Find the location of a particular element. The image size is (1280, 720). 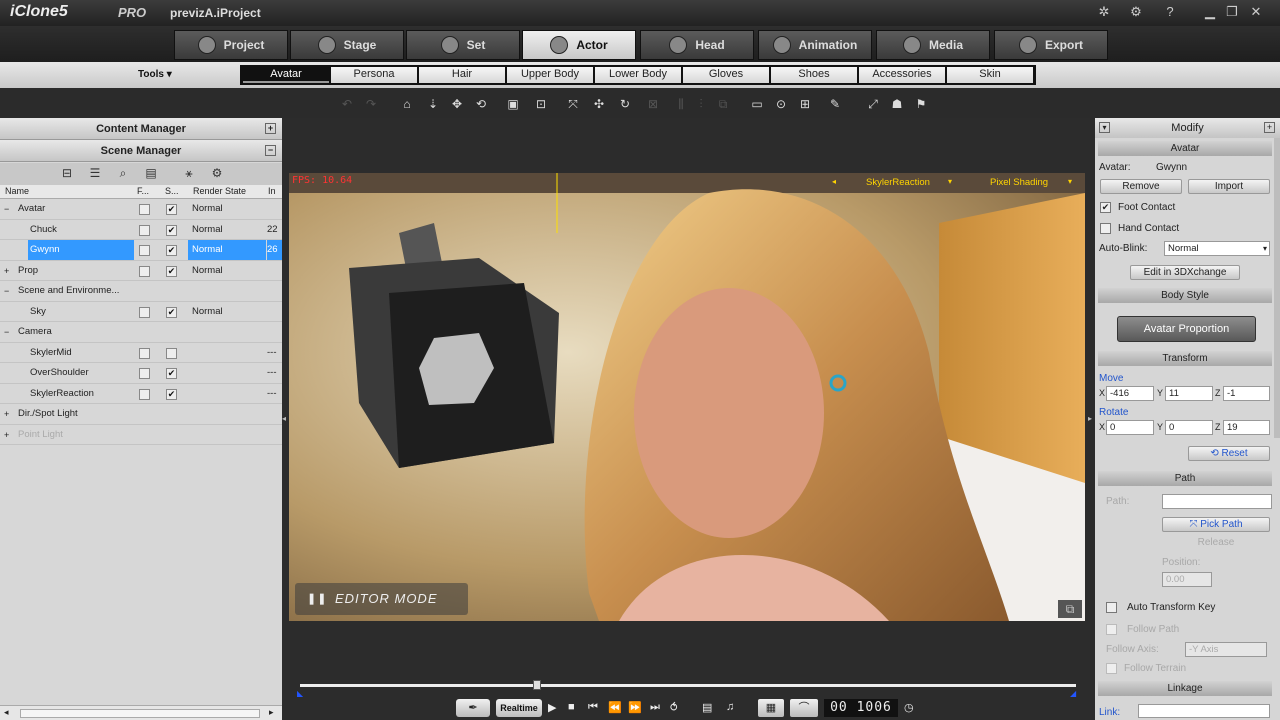

shading-dropdown-icon: ▾ is located at coordinates (1070, 181).